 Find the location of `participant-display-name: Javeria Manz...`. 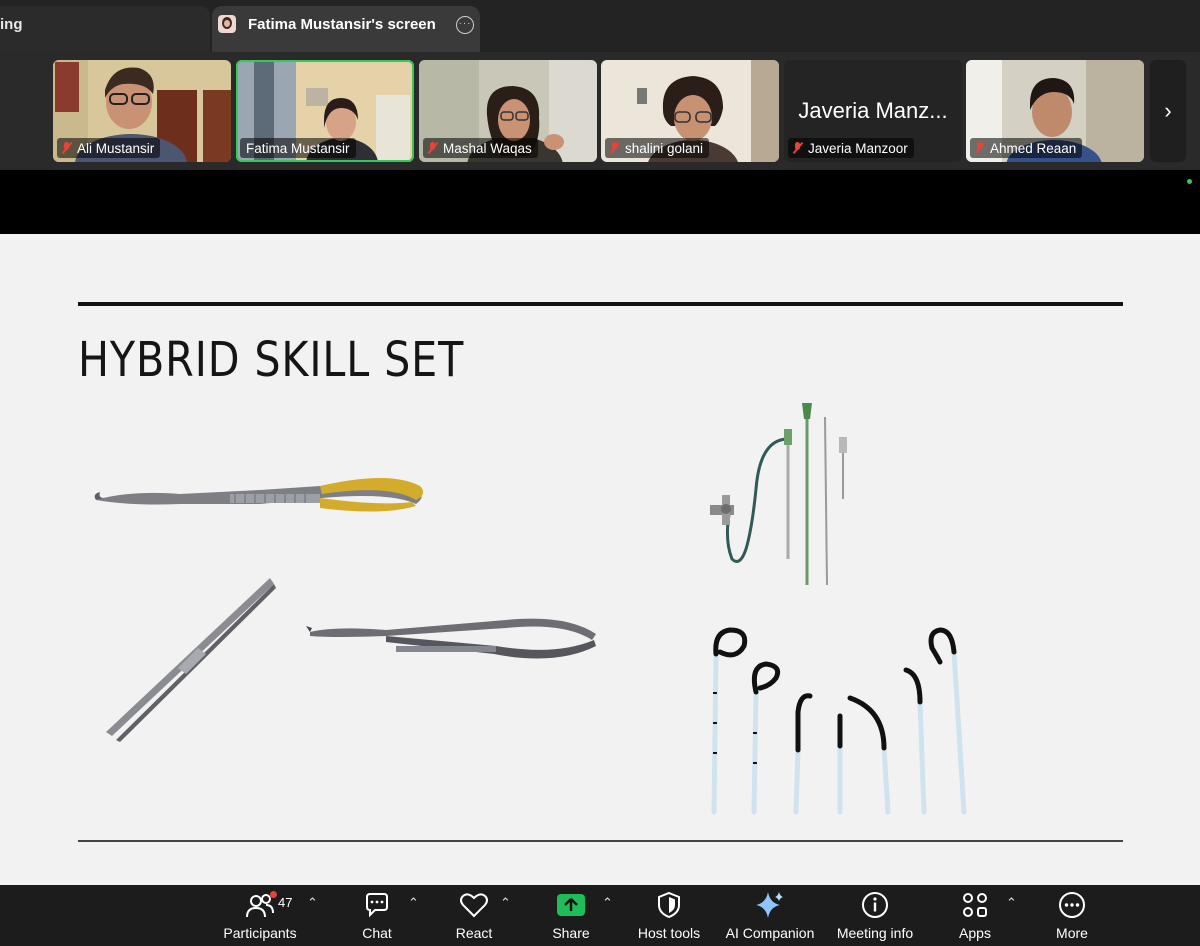

participant-display-name: Javeria Manz... is located at coordinates (873, 110).